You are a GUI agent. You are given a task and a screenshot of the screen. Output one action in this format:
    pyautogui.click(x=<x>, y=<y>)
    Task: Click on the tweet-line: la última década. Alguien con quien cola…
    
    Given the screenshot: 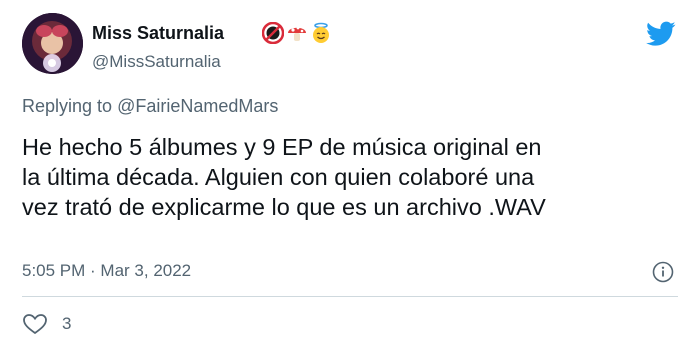 What is the action you would take?
    pyautogui.click(x=278, y=177)
    